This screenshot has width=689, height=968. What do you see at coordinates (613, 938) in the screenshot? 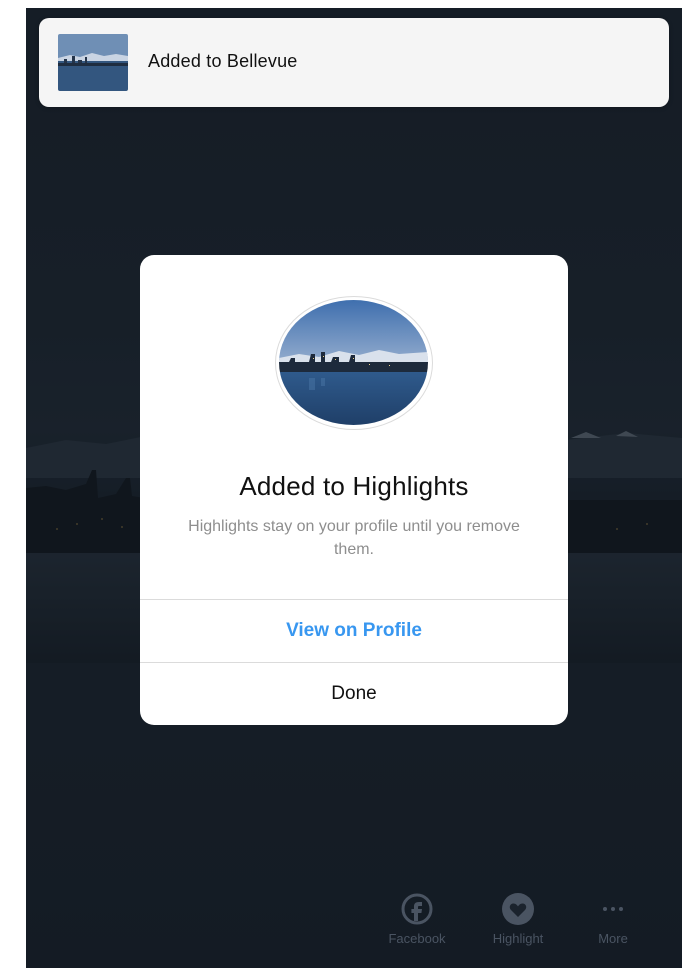
I see `share-more-label: More` at bounding box center [613, 938].